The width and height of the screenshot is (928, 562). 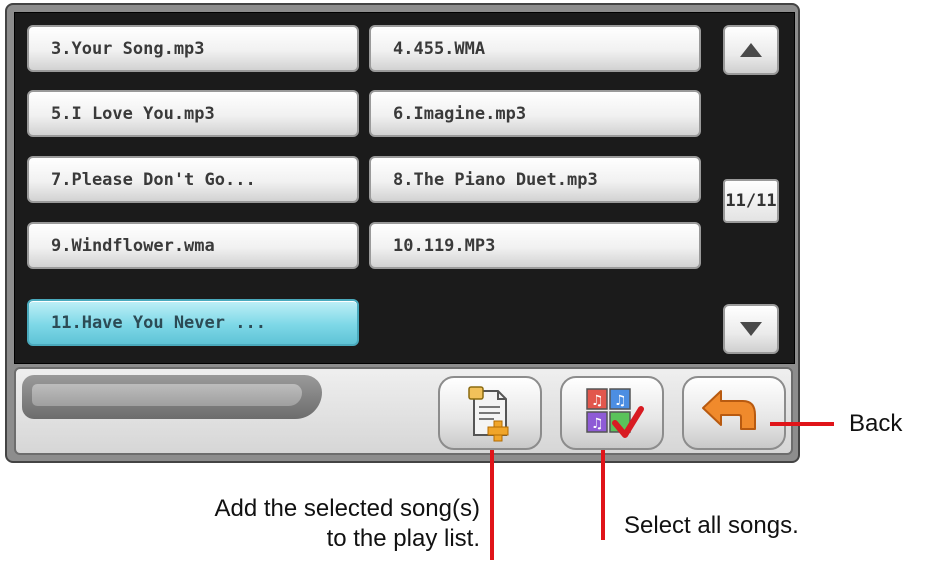 I want to click on song-label: 5.I Love You.mp3, so click(x=133, y=113).